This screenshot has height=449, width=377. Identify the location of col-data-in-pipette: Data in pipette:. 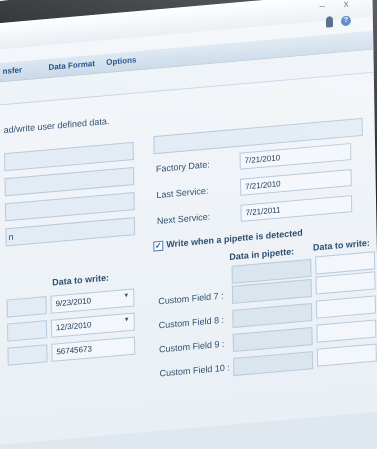
(262, 254).